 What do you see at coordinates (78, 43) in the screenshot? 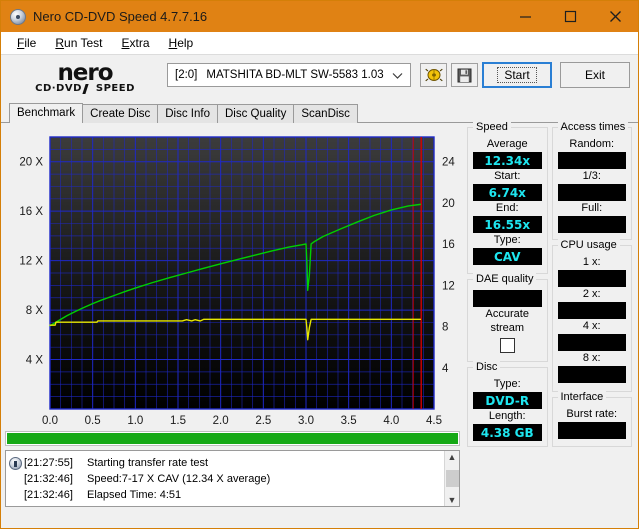
I see `menu-run-test: Run Test` at bounding box center [78, 43].